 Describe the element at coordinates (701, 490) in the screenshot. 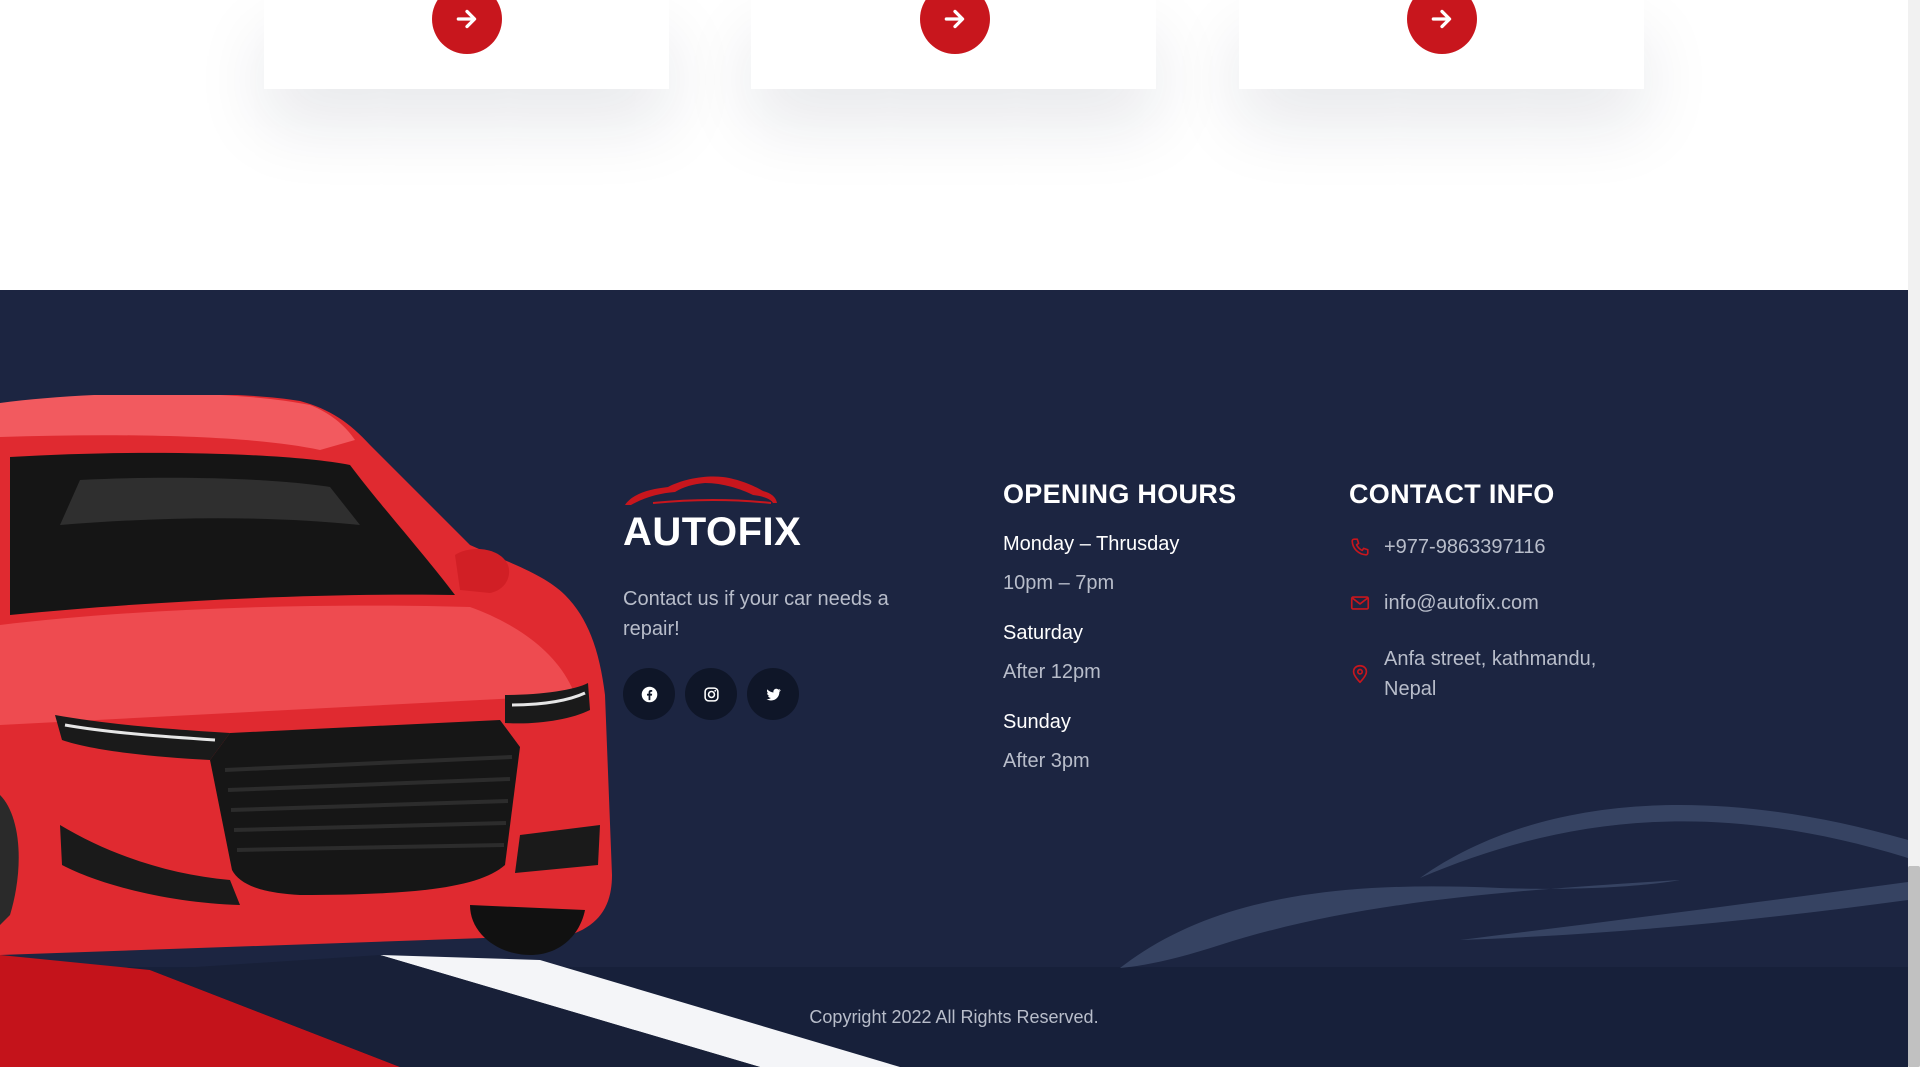

I see `car-silhouette-icon` at that location.